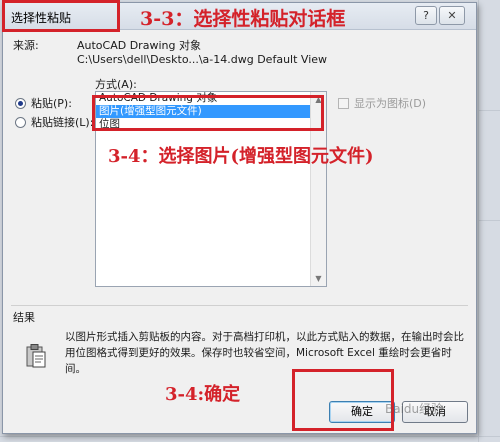 The width and height of the screenshot is (500, 442). I want to click on paste-radio-label: 粘贴(P):, so click(51, 103).